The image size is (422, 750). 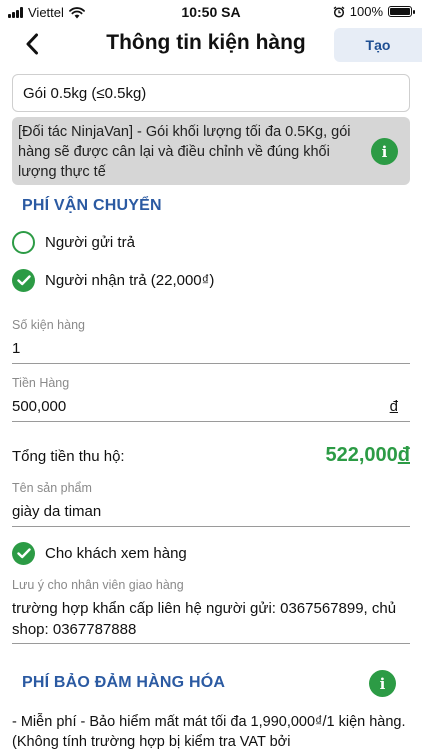 I want to click on battery-fill, so click(x=400, y=11).